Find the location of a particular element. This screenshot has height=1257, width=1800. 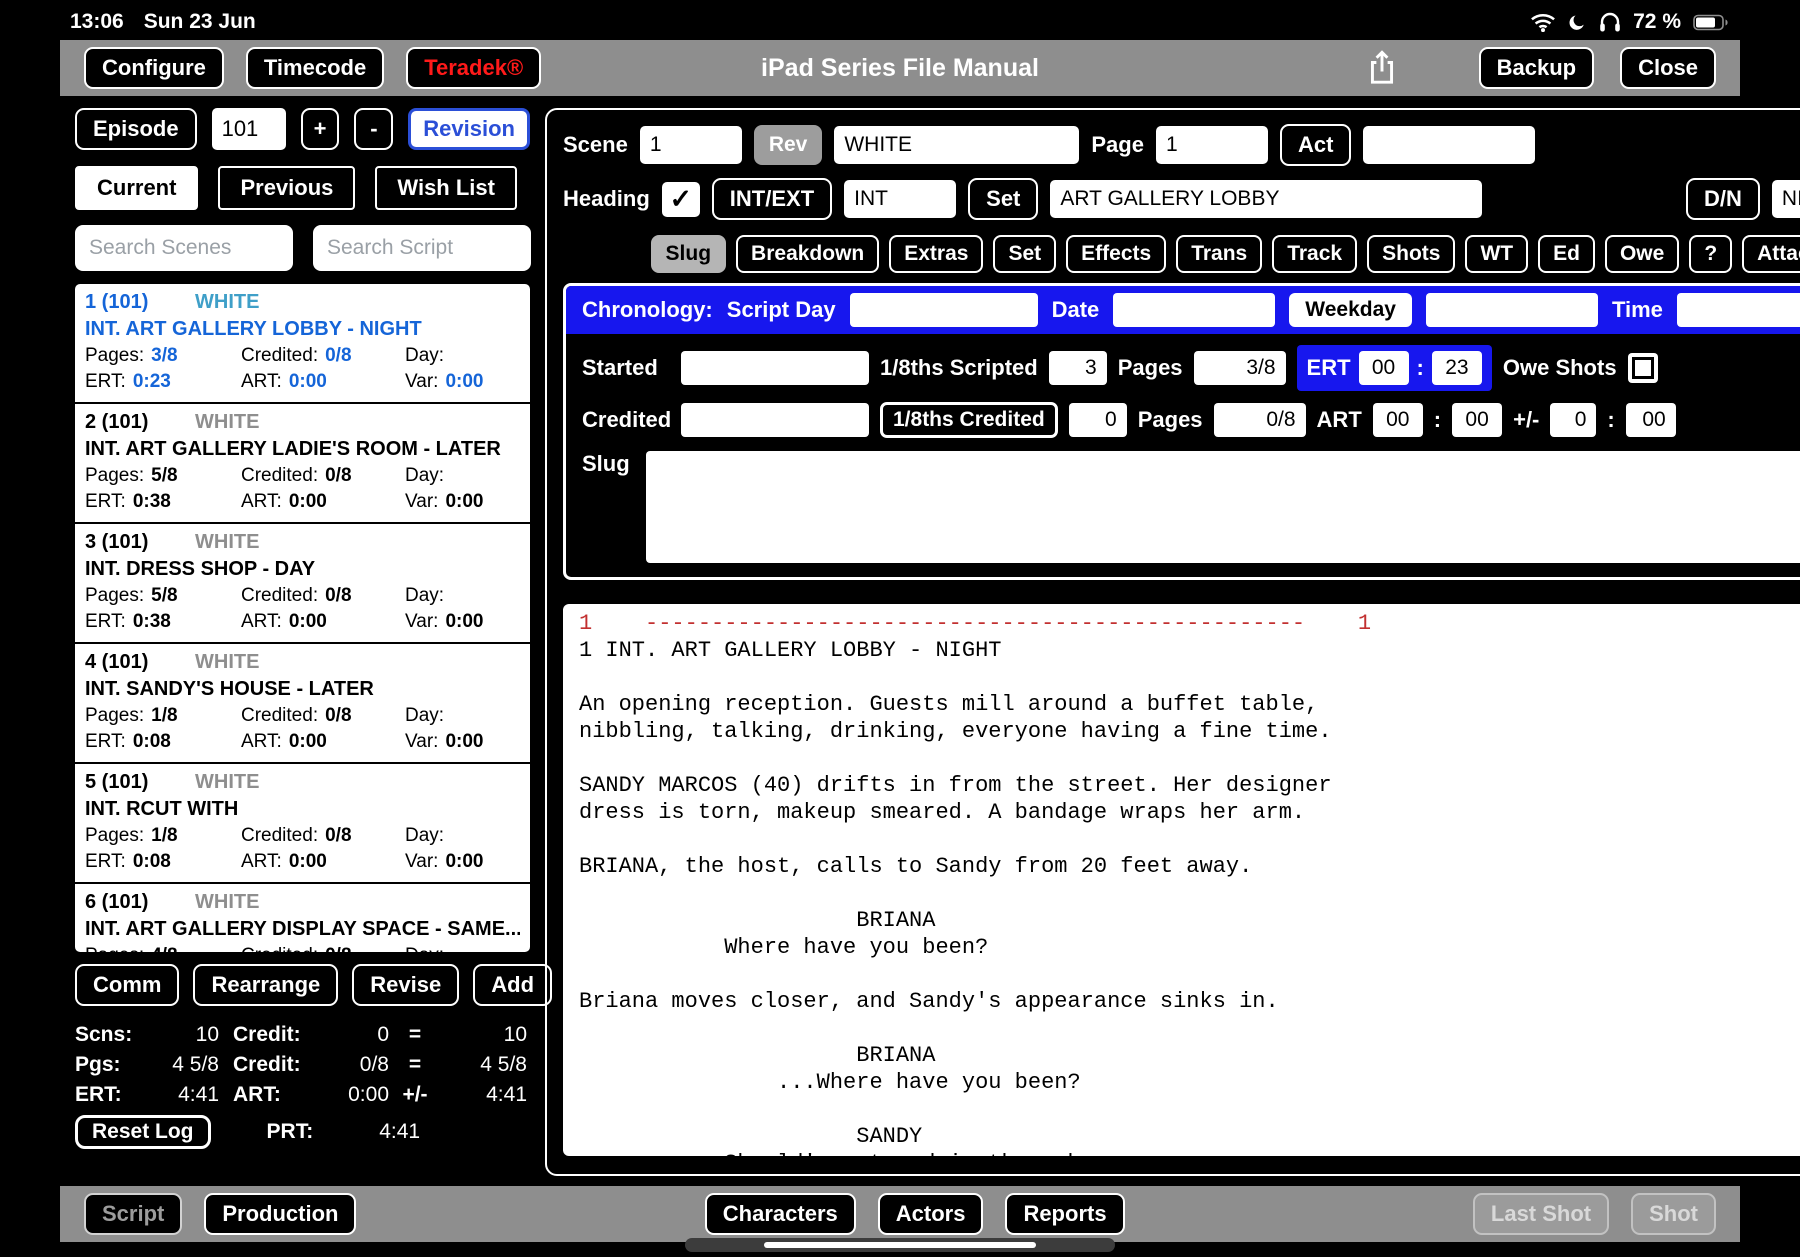

search-script-input is located at coordinates (422, 248).